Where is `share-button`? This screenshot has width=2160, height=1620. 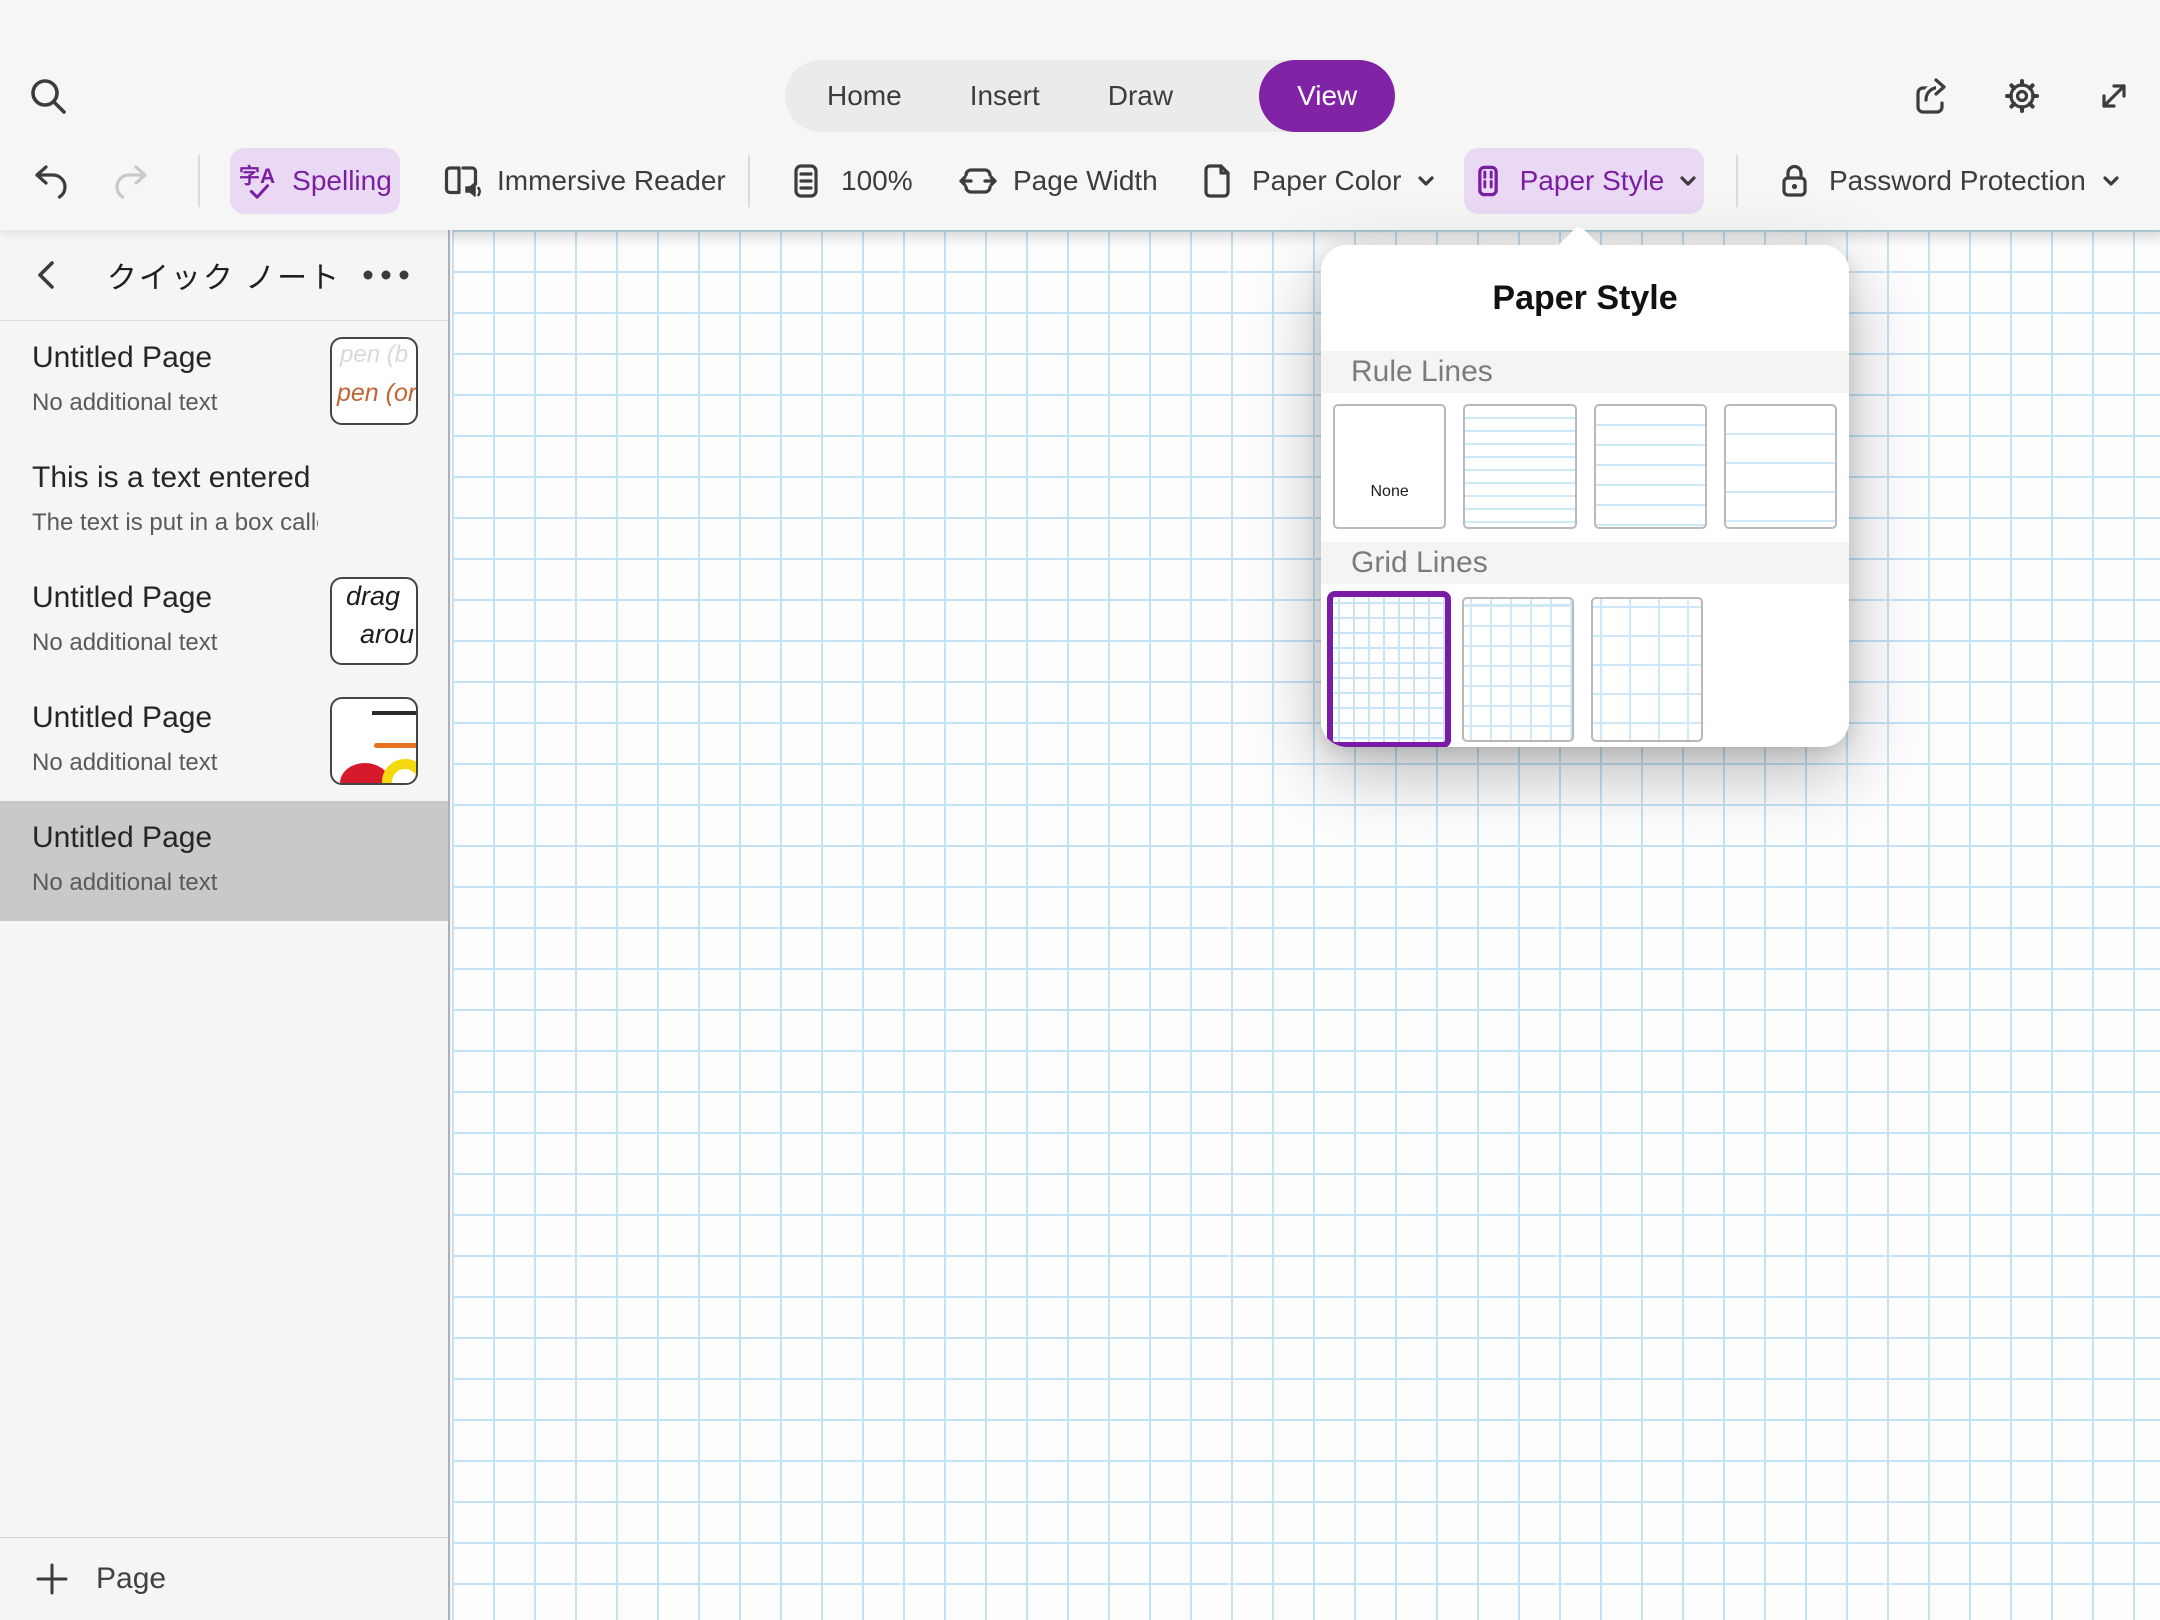
share-button is located at coordinates (1930, 96).